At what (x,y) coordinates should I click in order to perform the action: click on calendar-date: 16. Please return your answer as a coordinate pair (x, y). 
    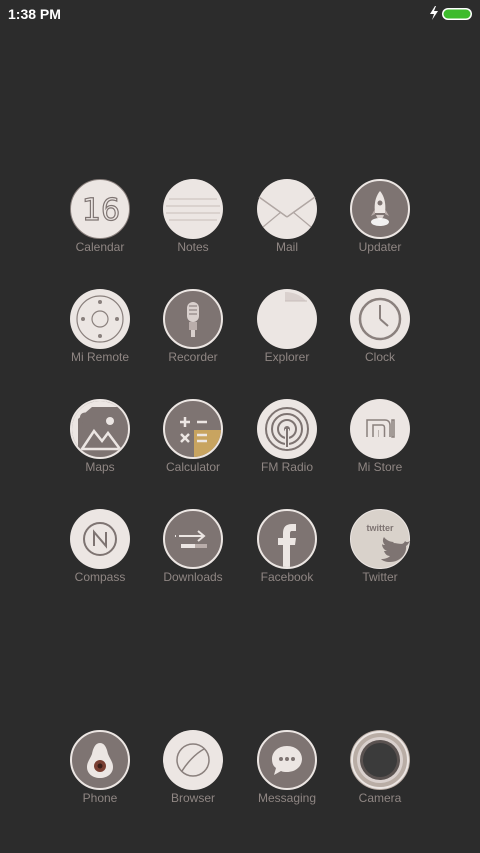
    Looking at the image, I should click on (101, 210).